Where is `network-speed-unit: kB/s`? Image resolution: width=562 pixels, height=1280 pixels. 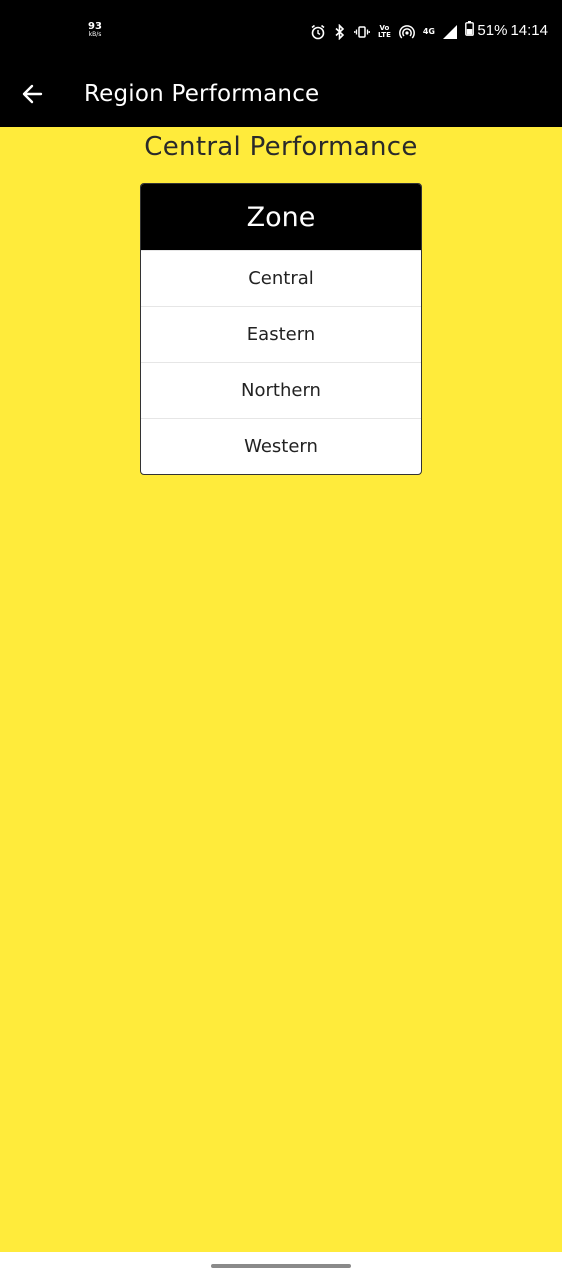 network-speed-unit: kB/s is located at coordinates (95, 34).